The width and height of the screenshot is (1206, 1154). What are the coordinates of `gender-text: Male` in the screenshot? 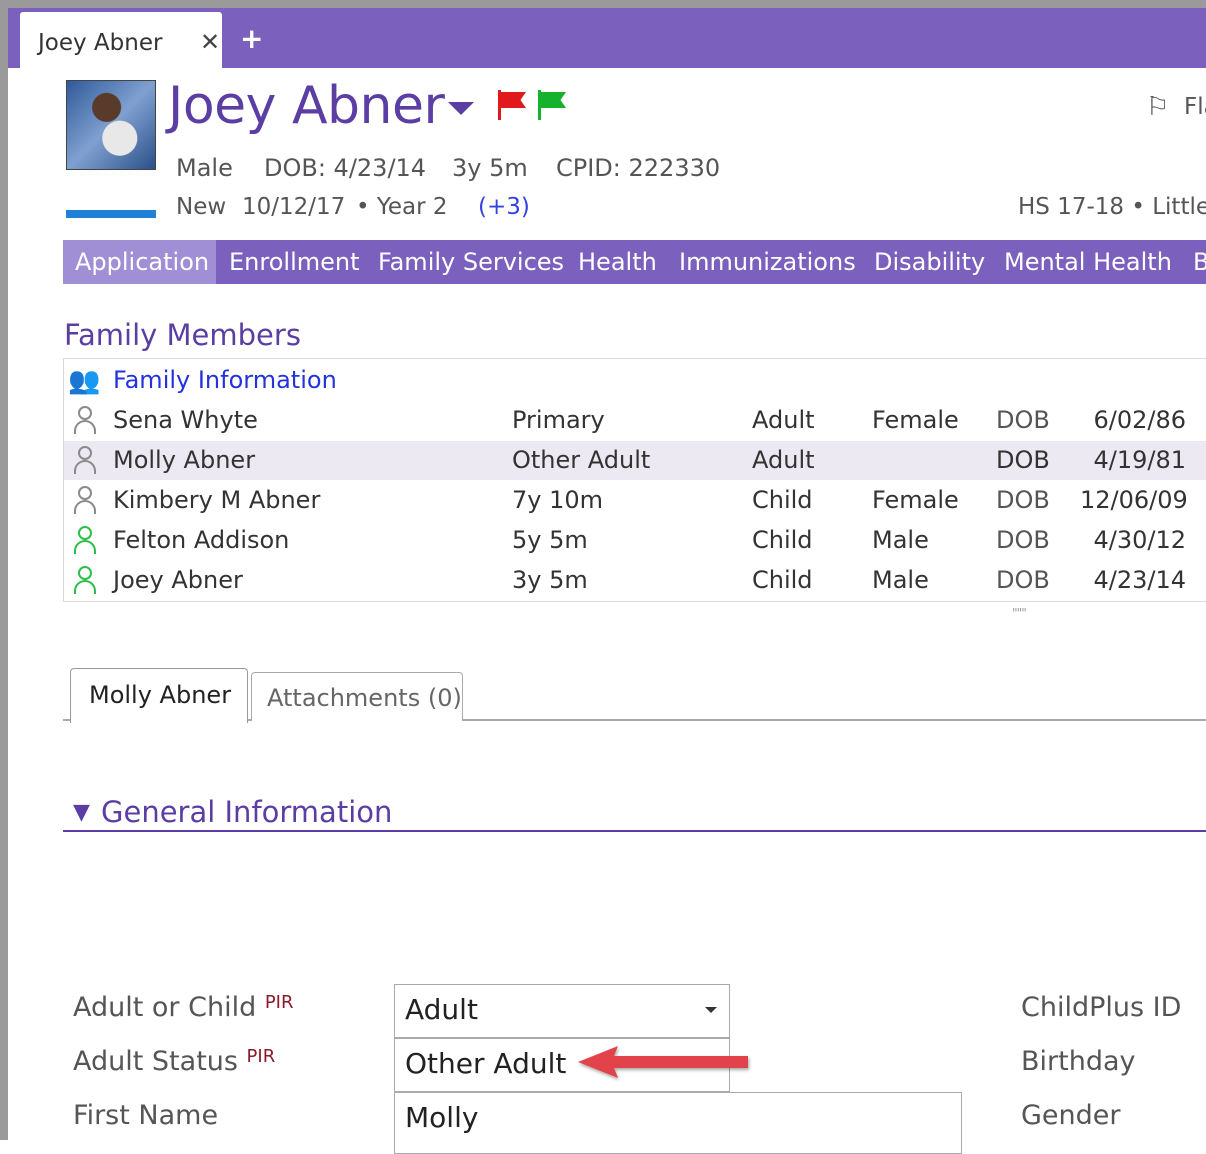 It's located at (204, 168).